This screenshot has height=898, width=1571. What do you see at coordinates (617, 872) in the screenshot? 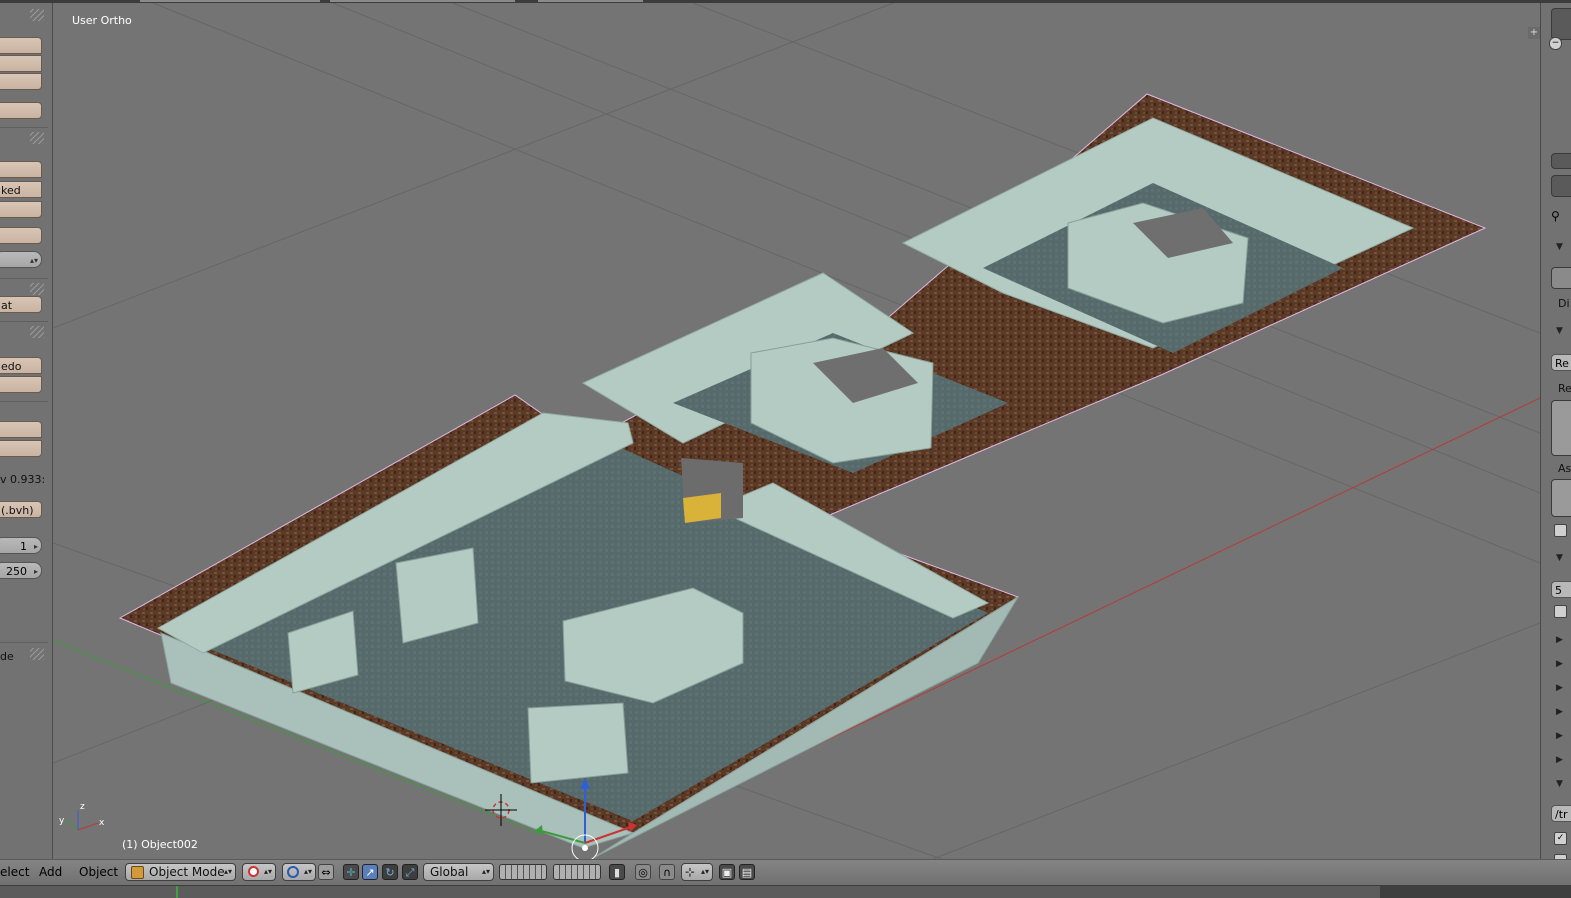
I see `lock-camera-icon: ▮` at bounding box center [617, 872].